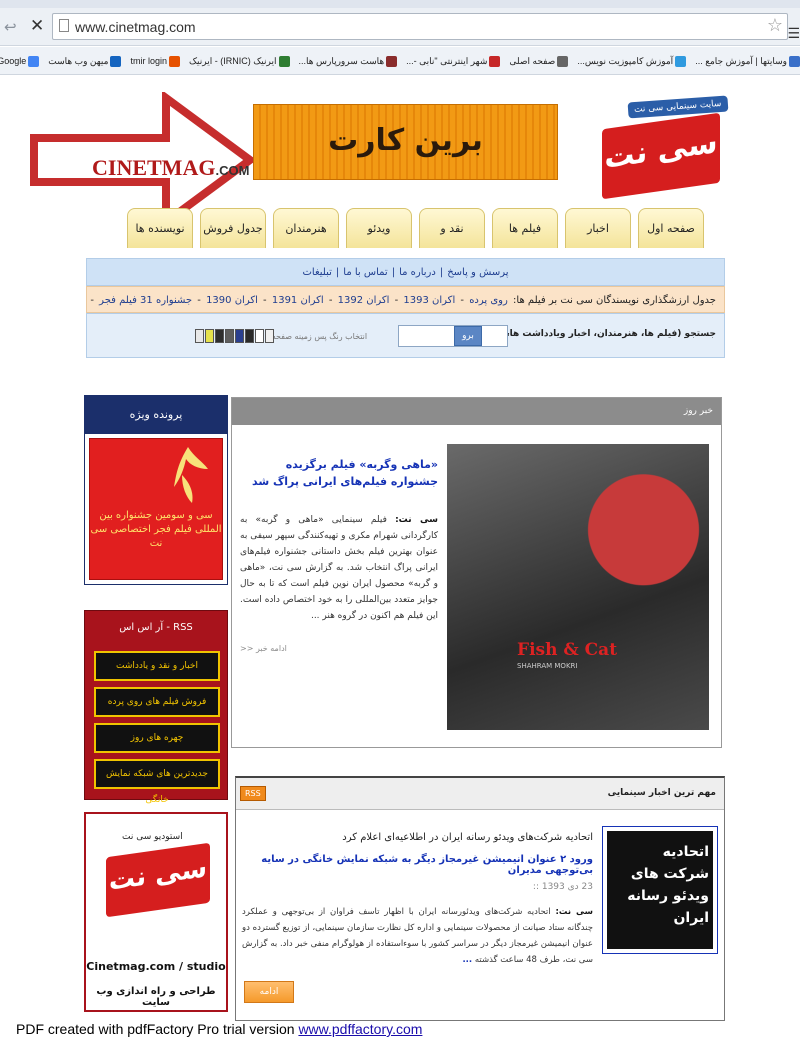 Image resolution: width=800 pixels, height=1045 pixels. What do you see at coordinates (232, 170) in the screenshot?
I see `cinetmag-logo-suffix: .COM` at bounding box center [232, 170].